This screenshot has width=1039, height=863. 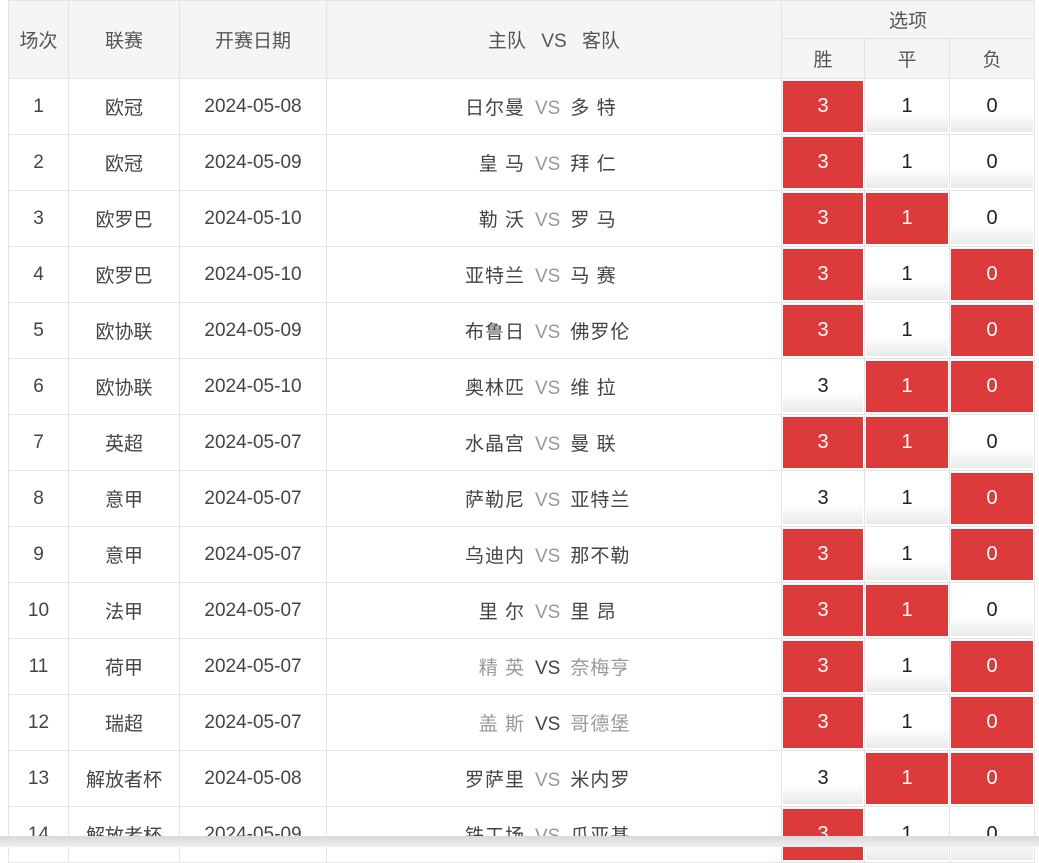 I want to click on match-index: 1, so click(x=38, y=106).